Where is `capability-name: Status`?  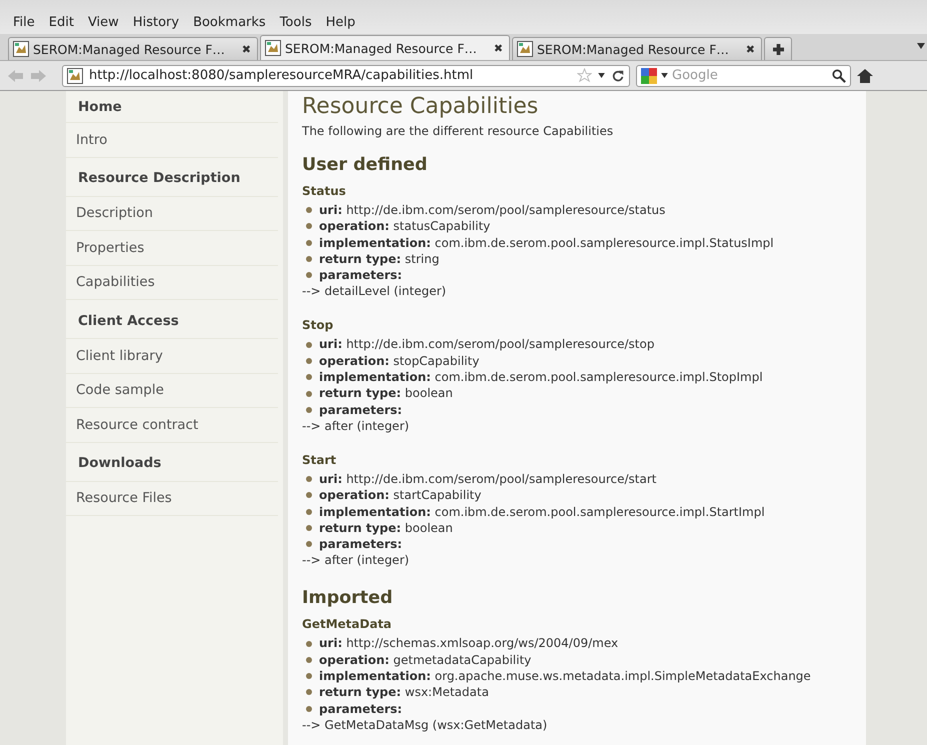
capability-name: Status is located at coordinates (324, 191).